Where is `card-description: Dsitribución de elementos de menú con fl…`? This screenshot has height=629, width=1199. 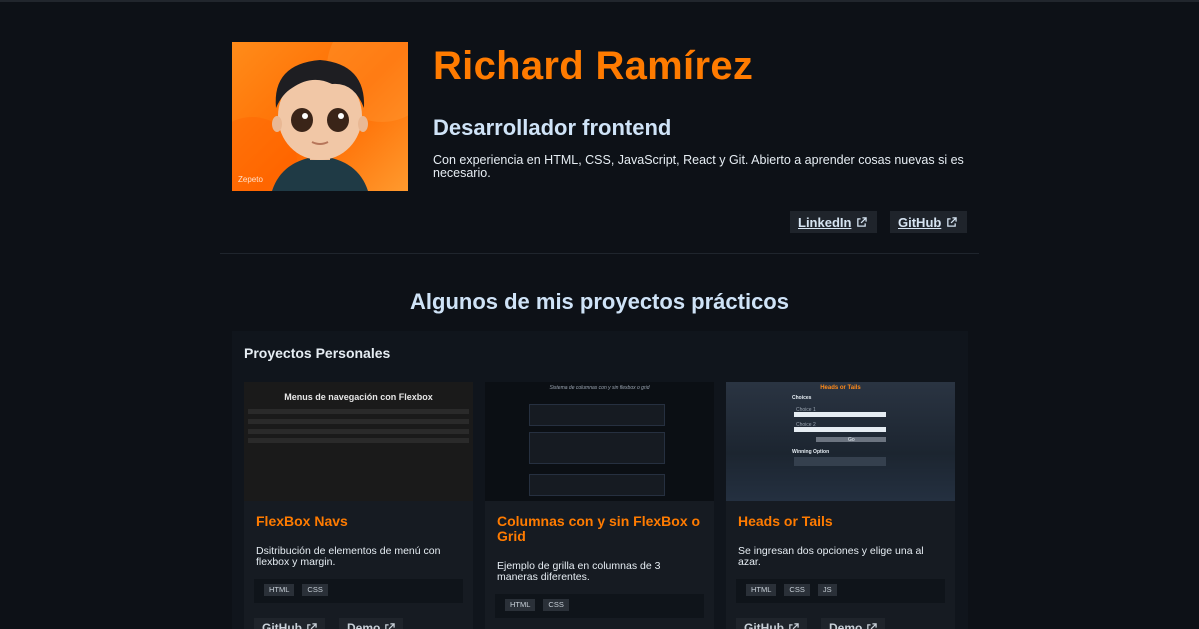 card-description: Dsitribución de elementos de menú con fl… is located at coordinates (348, 556).